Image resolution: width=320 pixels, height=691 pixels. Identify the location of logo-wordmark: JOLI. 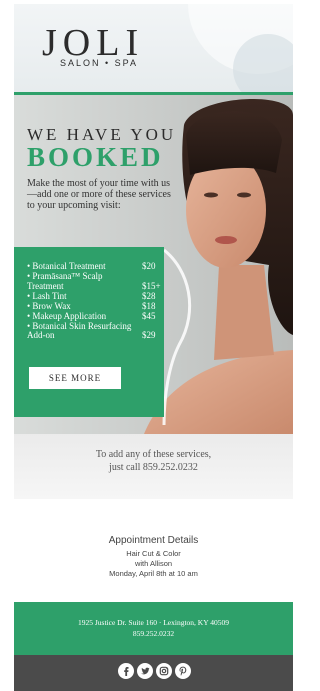
(93, 43).